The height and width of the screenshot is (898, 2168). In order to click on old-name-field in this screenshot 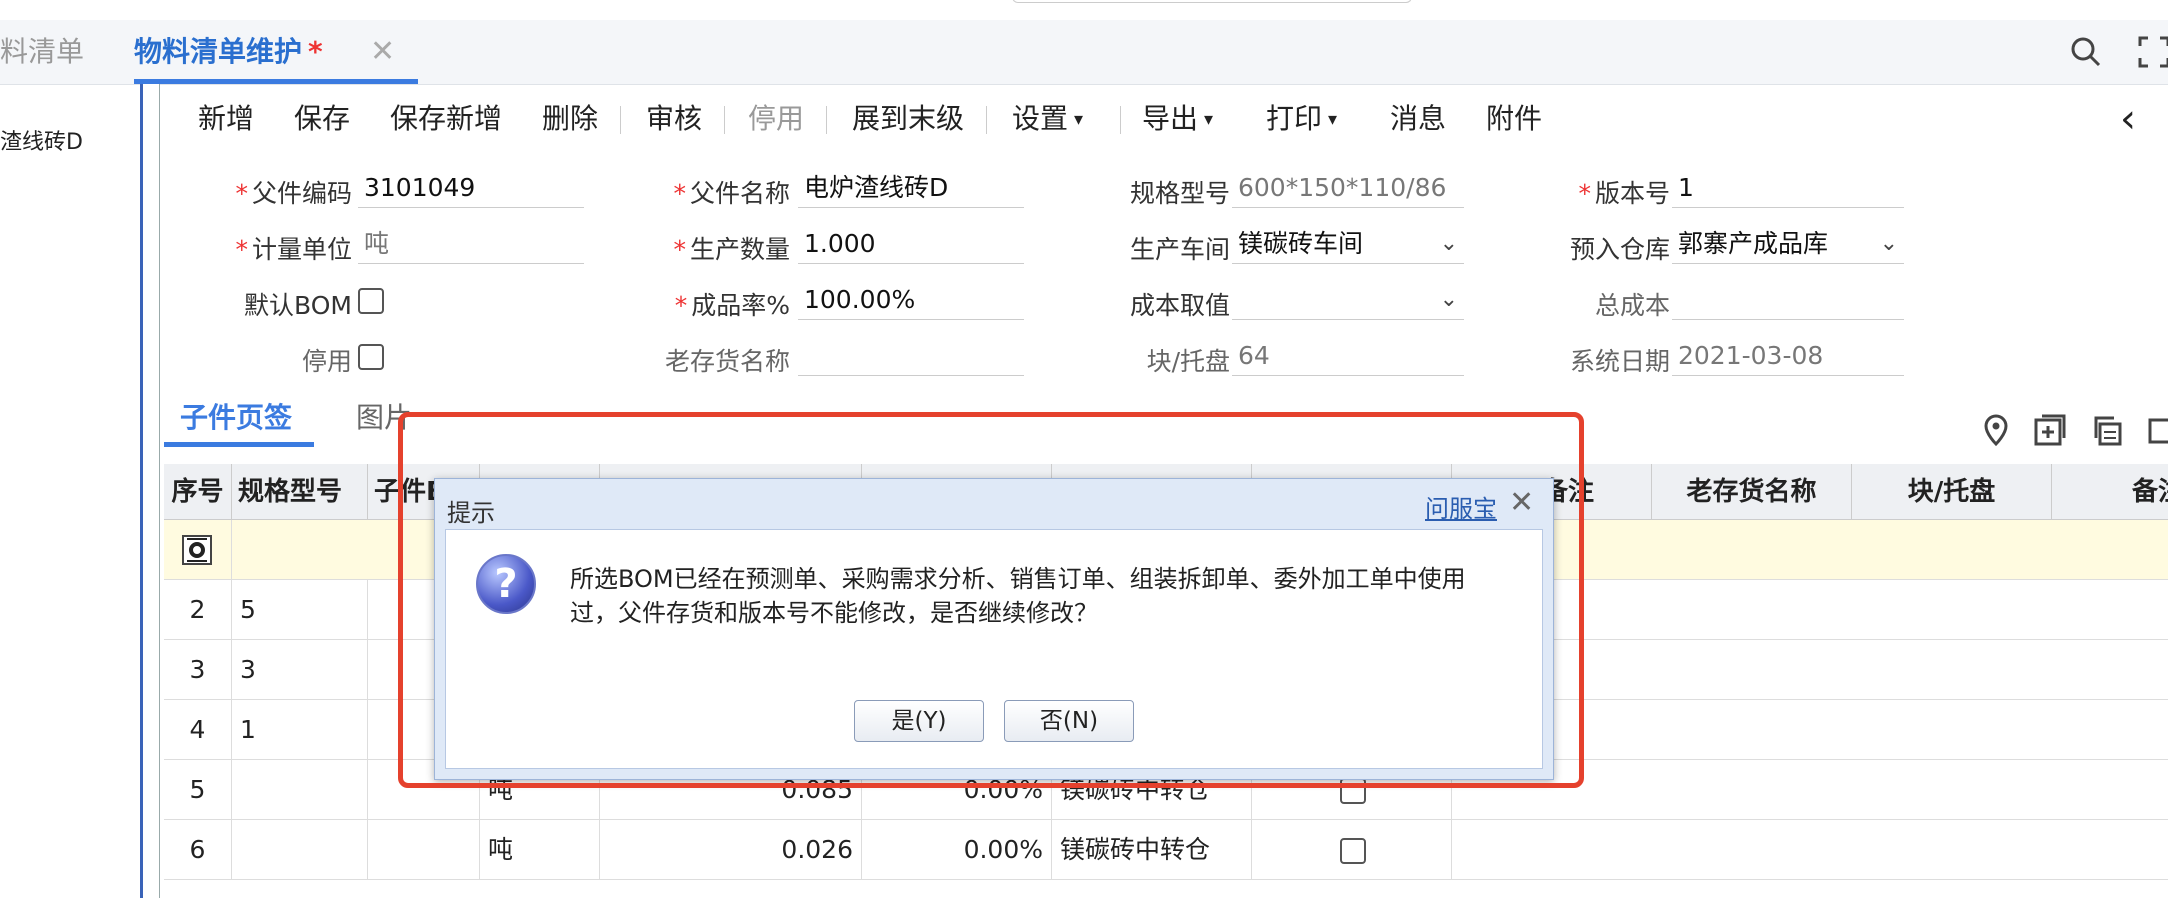, I will do `click(911, 356)`.